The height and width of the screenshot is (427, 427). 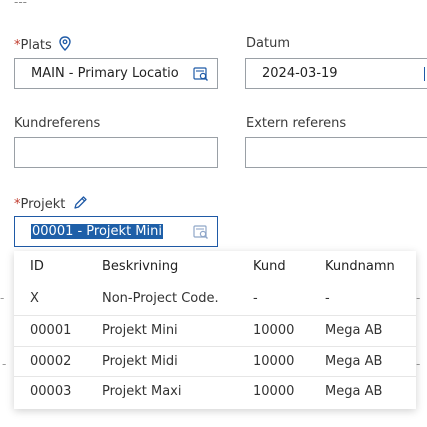 I want to click on cell-id: 00003, so click(x=51, y=391).